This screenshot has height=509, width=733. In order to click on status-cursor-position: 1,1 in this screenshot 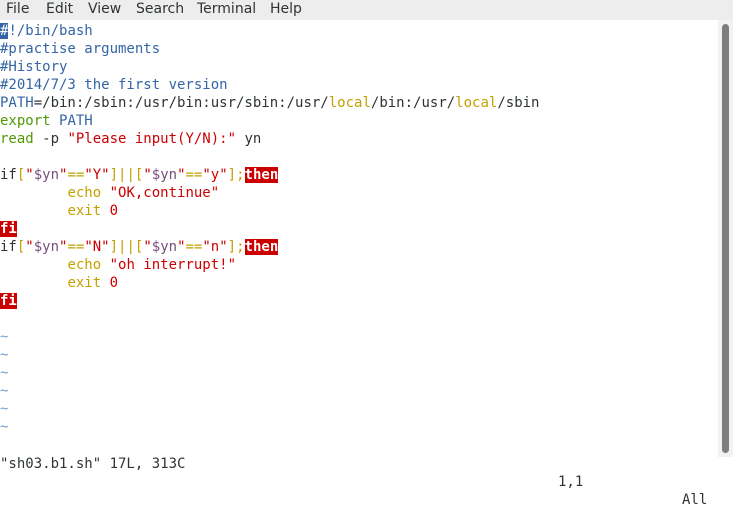, I will do `click(571, 482)`.